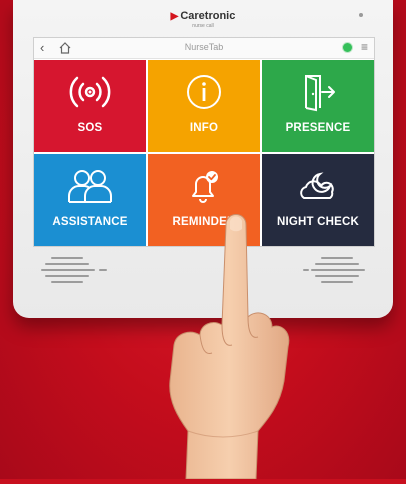 This screenshot has height=484, width=406. Describe the element at coordinates (204, 128) in the screenshot. I see `info-label: INFO` at that location.